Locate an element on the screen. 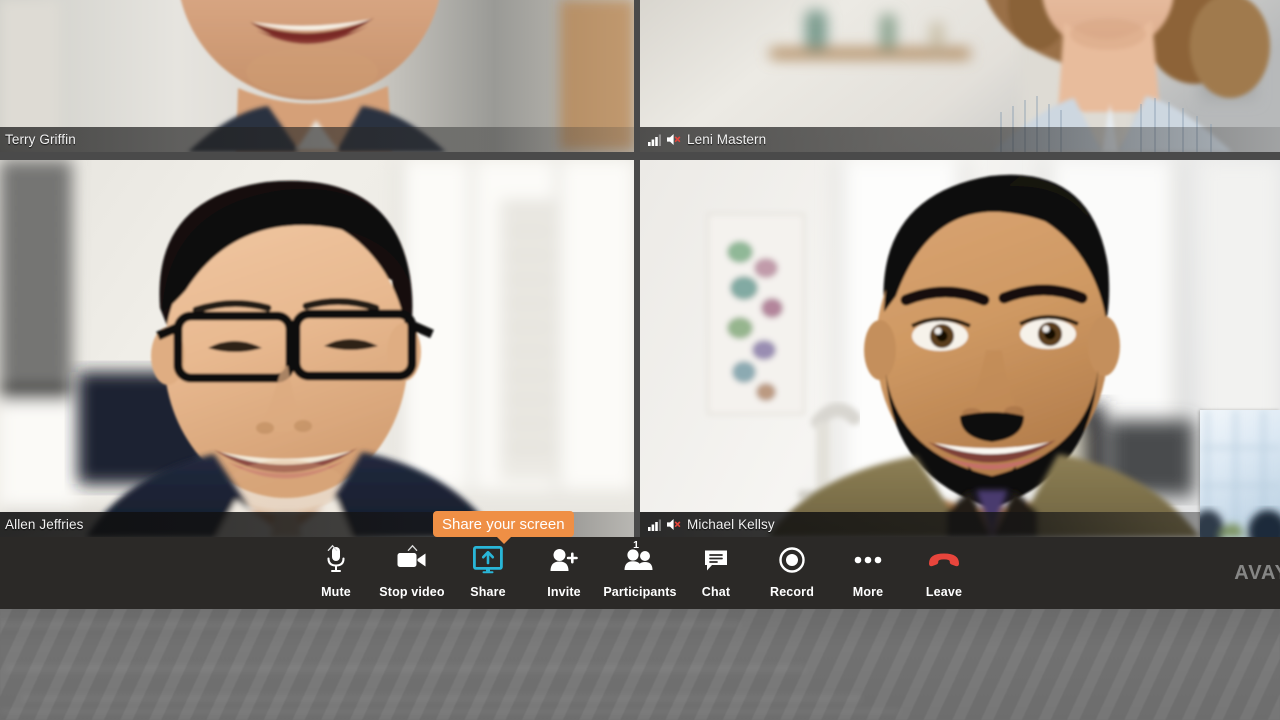  more-button: More is located at coordinates (868, 572).